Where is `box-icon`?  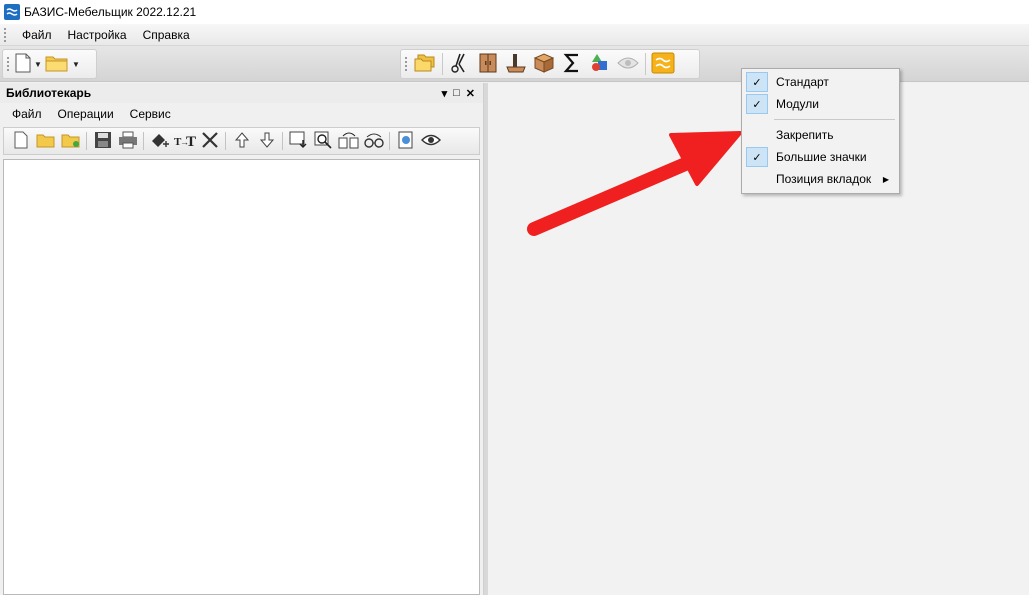
box-icon is located at coordinates (544, 64).